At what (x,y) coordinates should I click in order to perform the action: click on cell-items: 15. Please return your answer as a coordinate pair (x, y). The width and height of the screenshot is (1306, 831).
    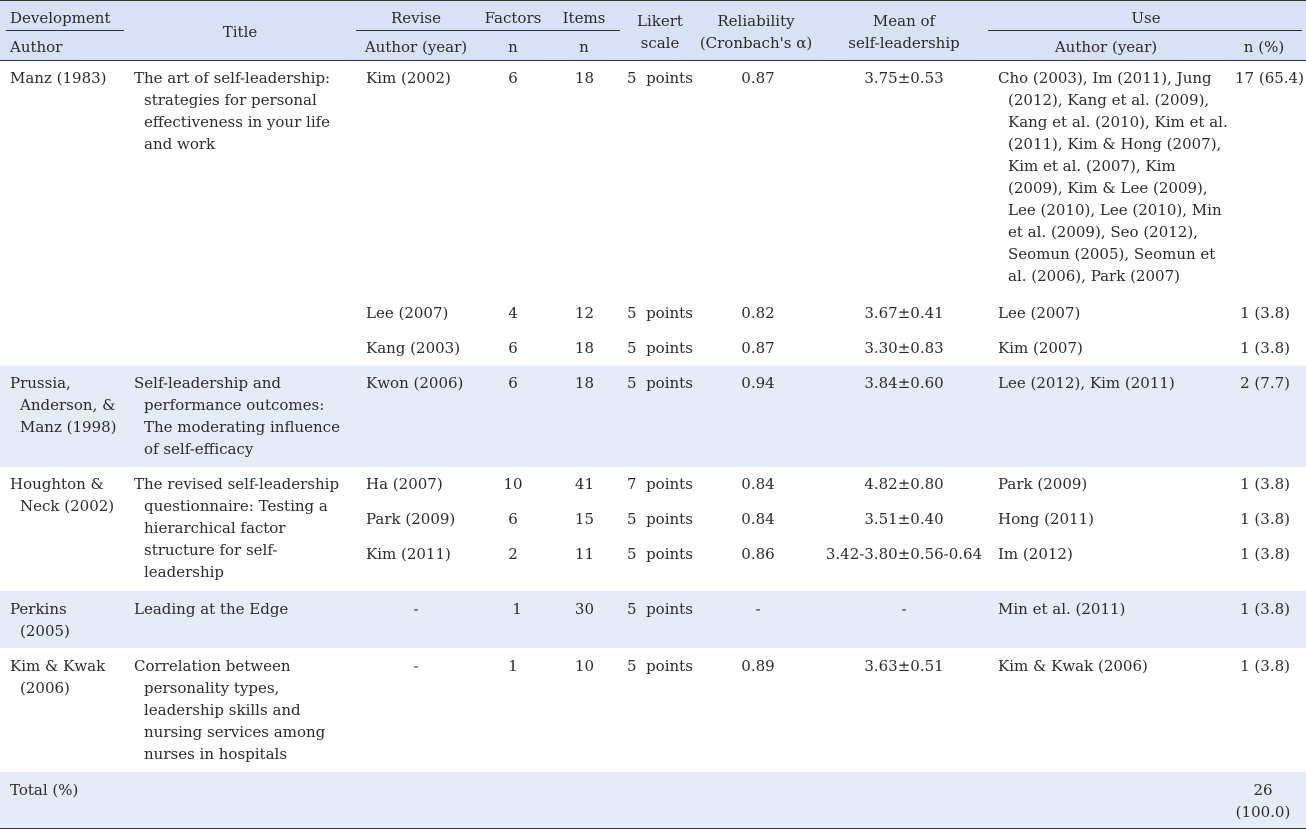
    Looking at the image, I should click on (584, 519).